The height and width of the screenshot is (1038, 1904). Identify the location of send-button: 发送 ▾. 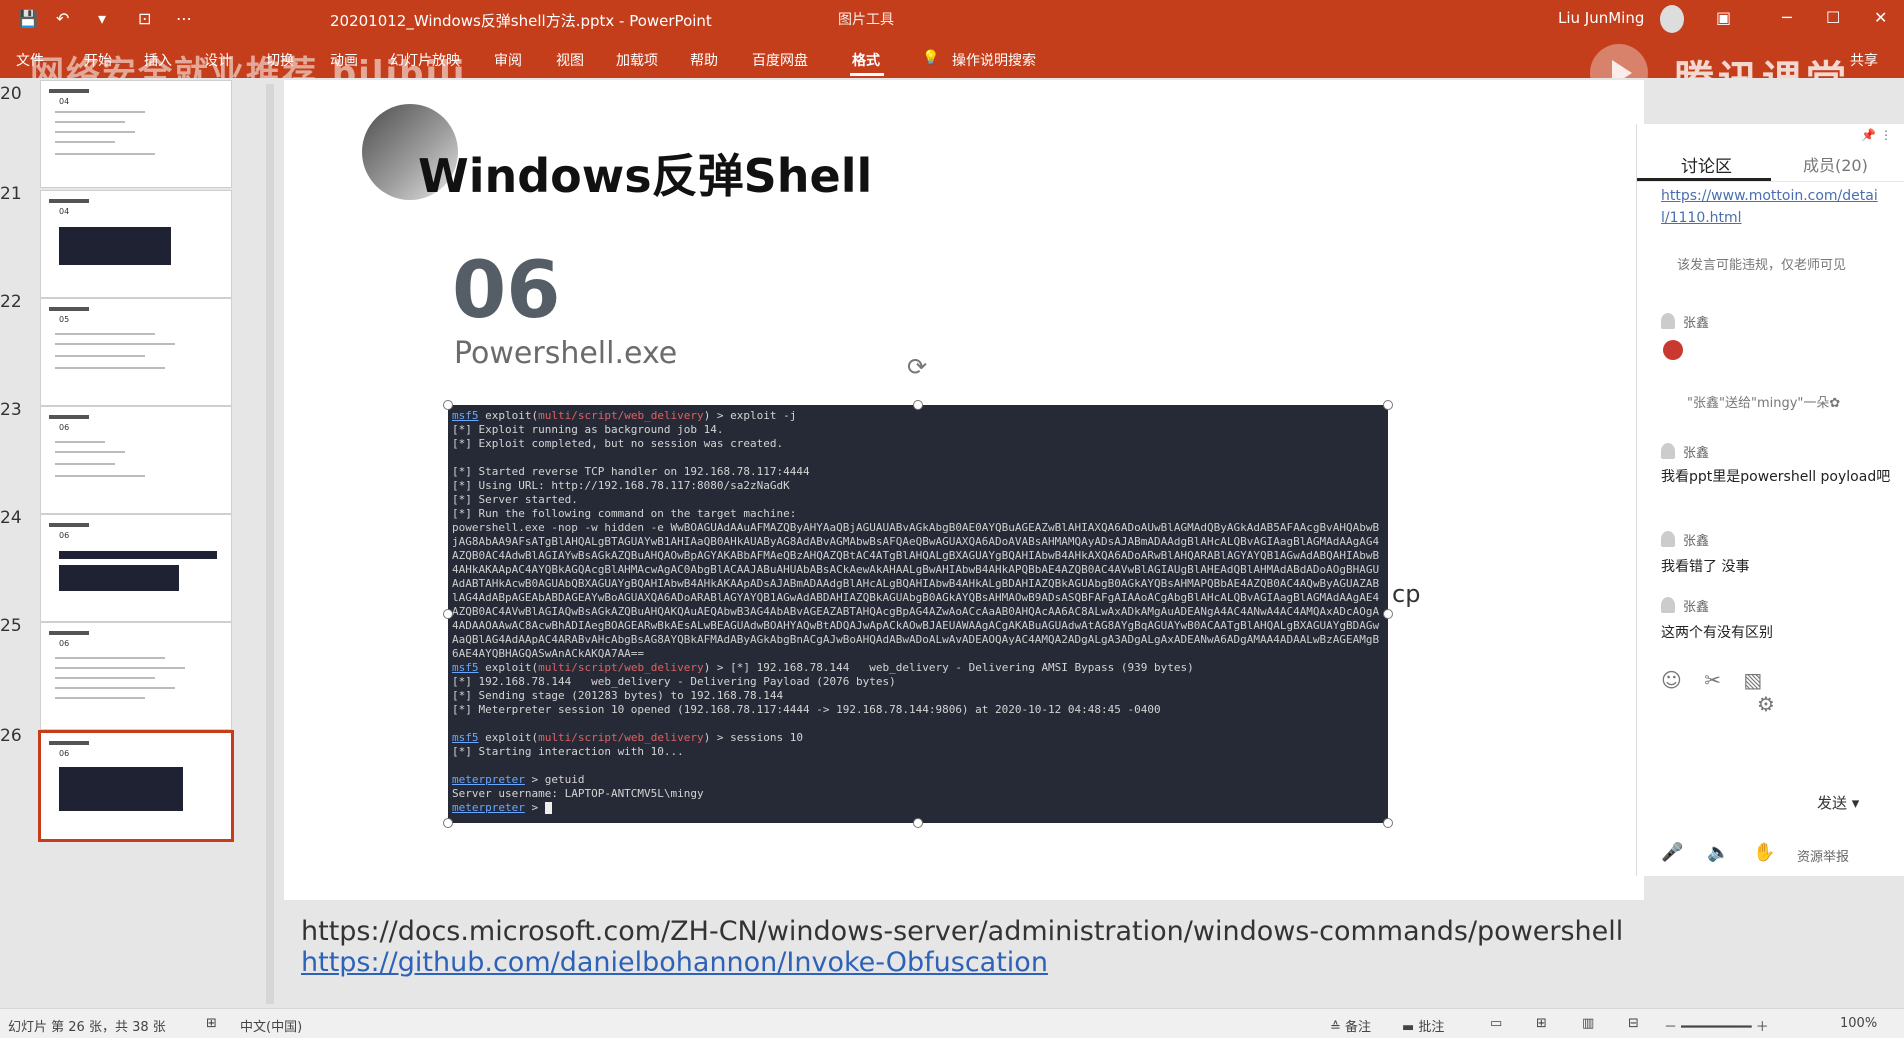
(1838, 802).